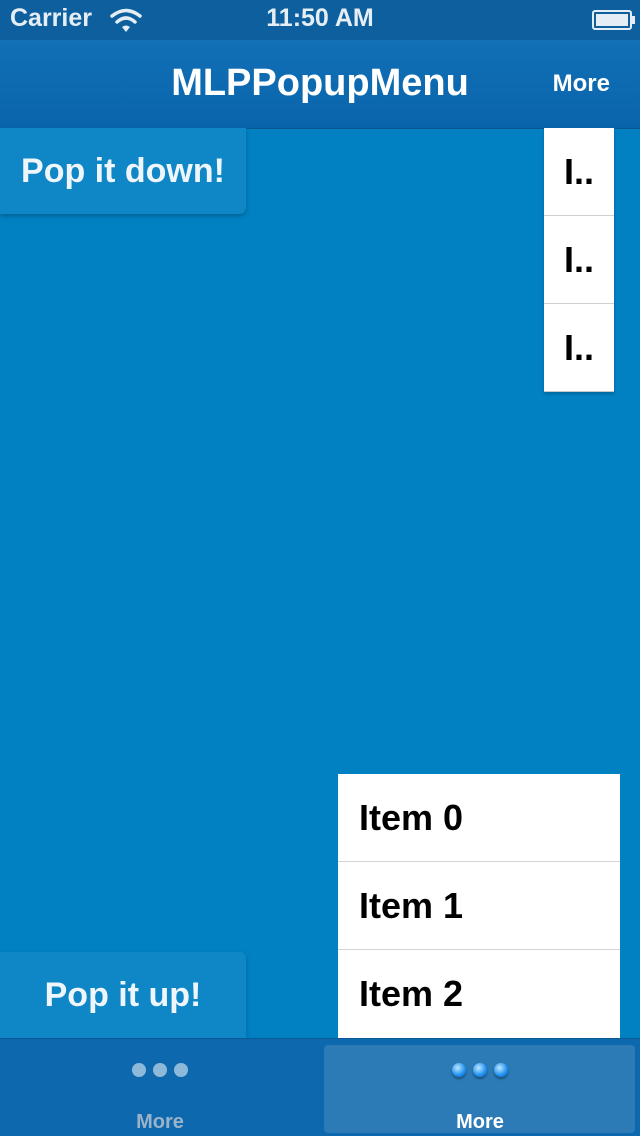 This screenshot has width=640, height=1136. What do you see at coordinates (614, 20) in the screenshot?
I see `battery-icon` at bounding box center [614, 20].